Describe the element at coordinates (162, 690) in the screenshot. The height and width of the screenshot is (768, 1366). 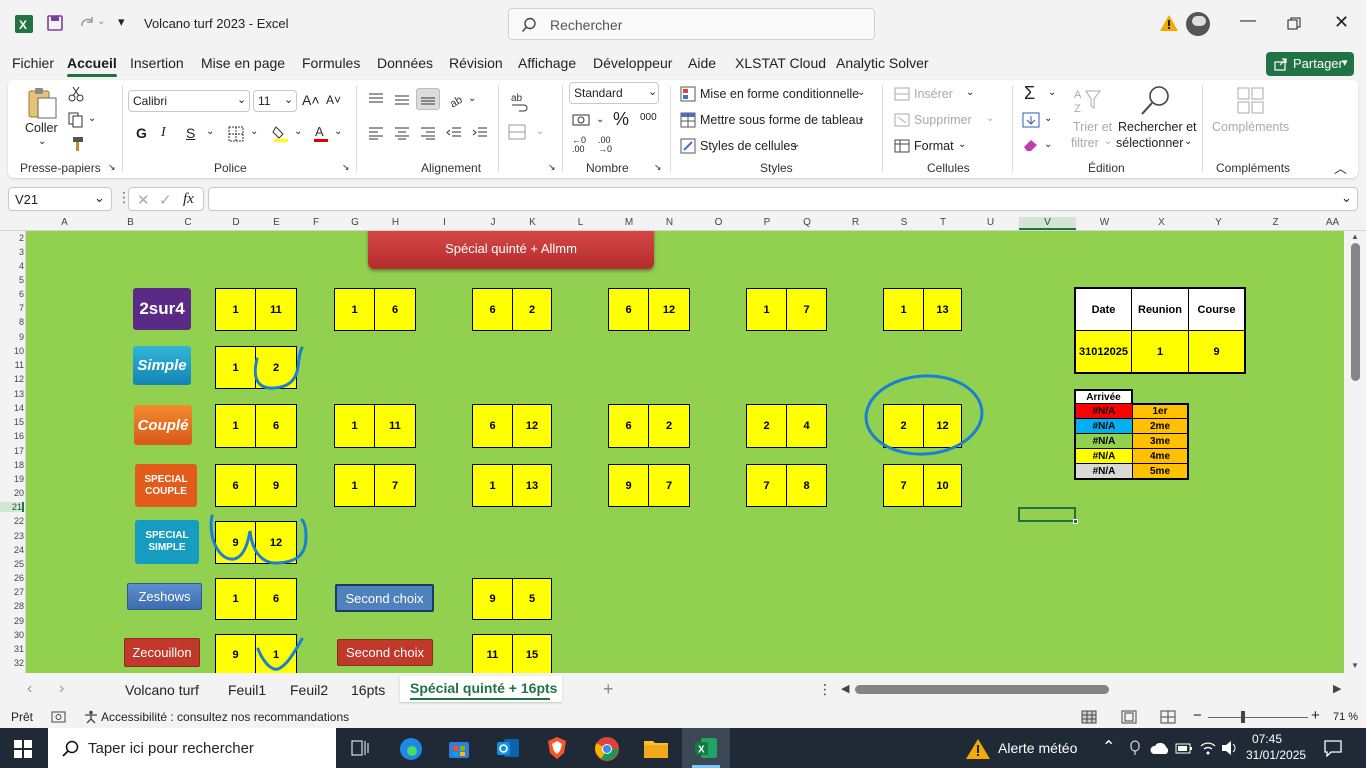
I see `sheet-tab-volcano-turf: Volcano turf` at that location.